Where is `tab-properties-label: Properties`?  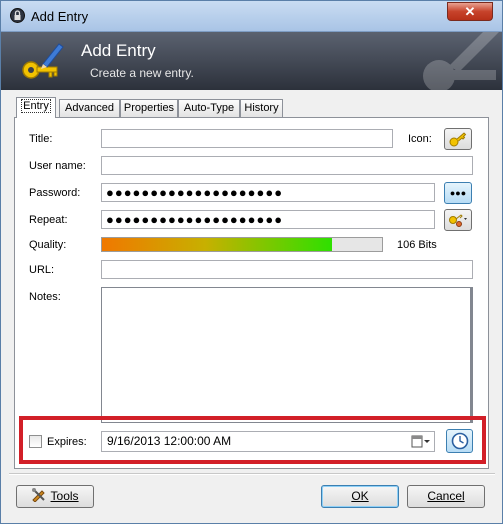
tab-properties-label: Properties is located at coordinates (149, 108).